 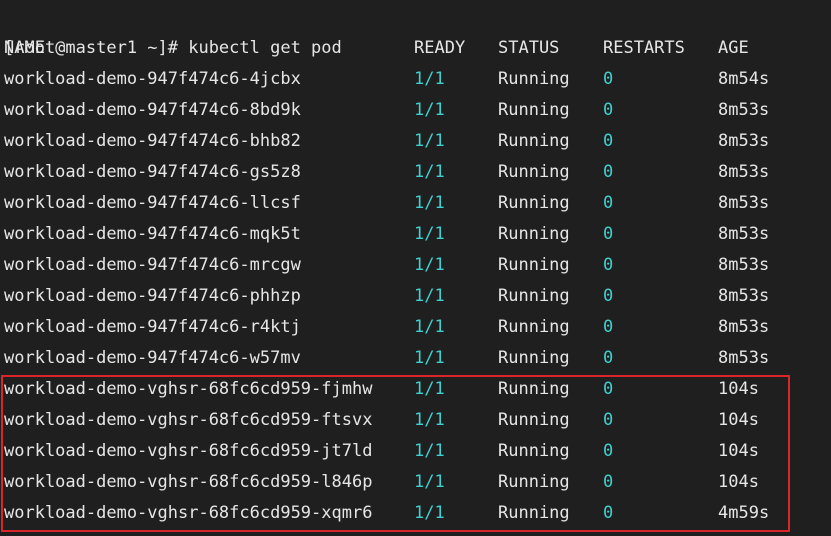 What do you see at coordinates (440, 48) in the screenshot?
I see `header-ready: READY` at bounding box center [440, 48].